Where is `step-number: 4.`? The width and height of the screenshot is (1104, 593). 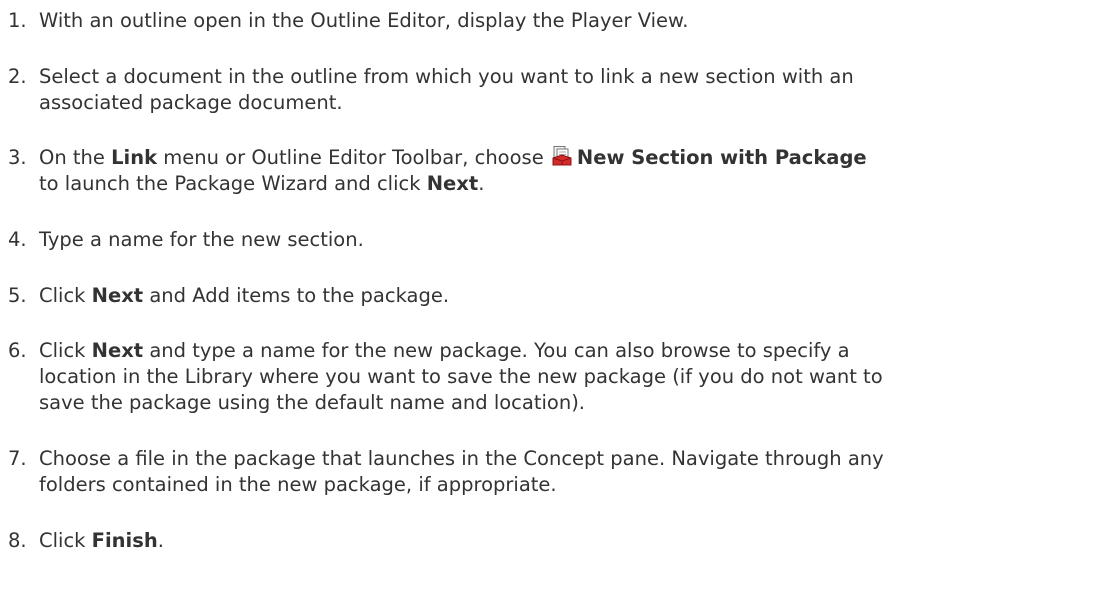 step-number: 4. is located at coordinates (17, 239).